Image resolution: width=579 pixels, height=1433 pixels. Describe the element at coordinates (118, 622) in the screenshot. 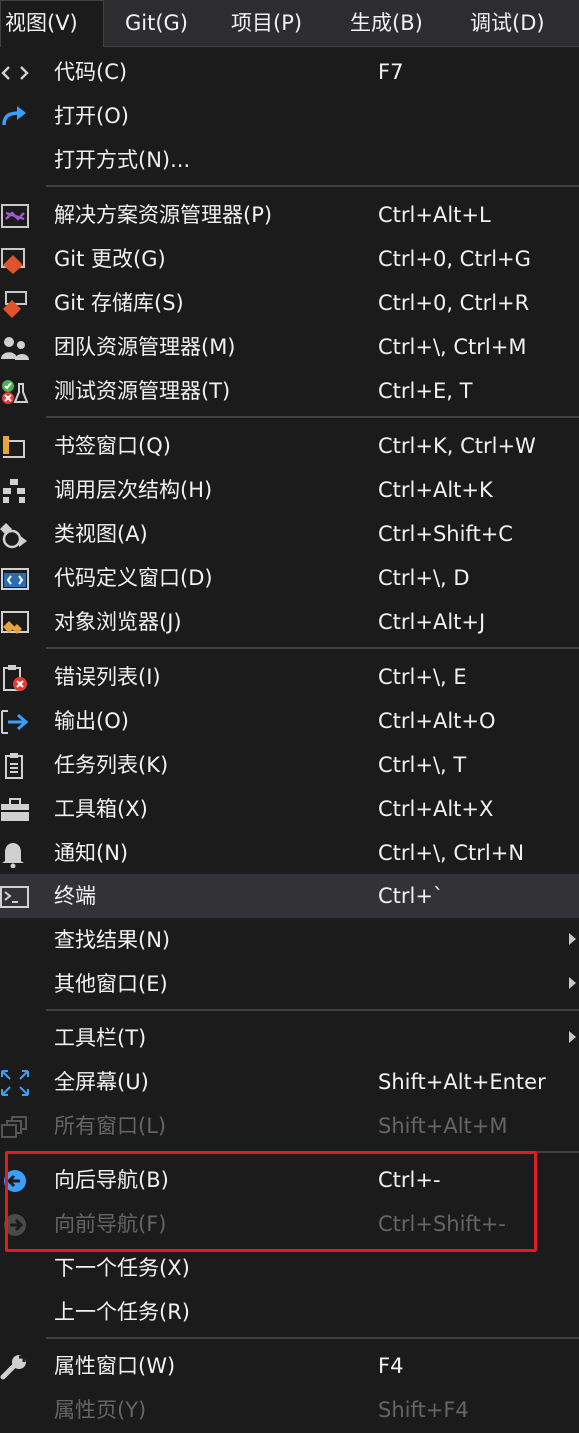

I see `menu-item-label: 对象浏览器(J)` at that location.